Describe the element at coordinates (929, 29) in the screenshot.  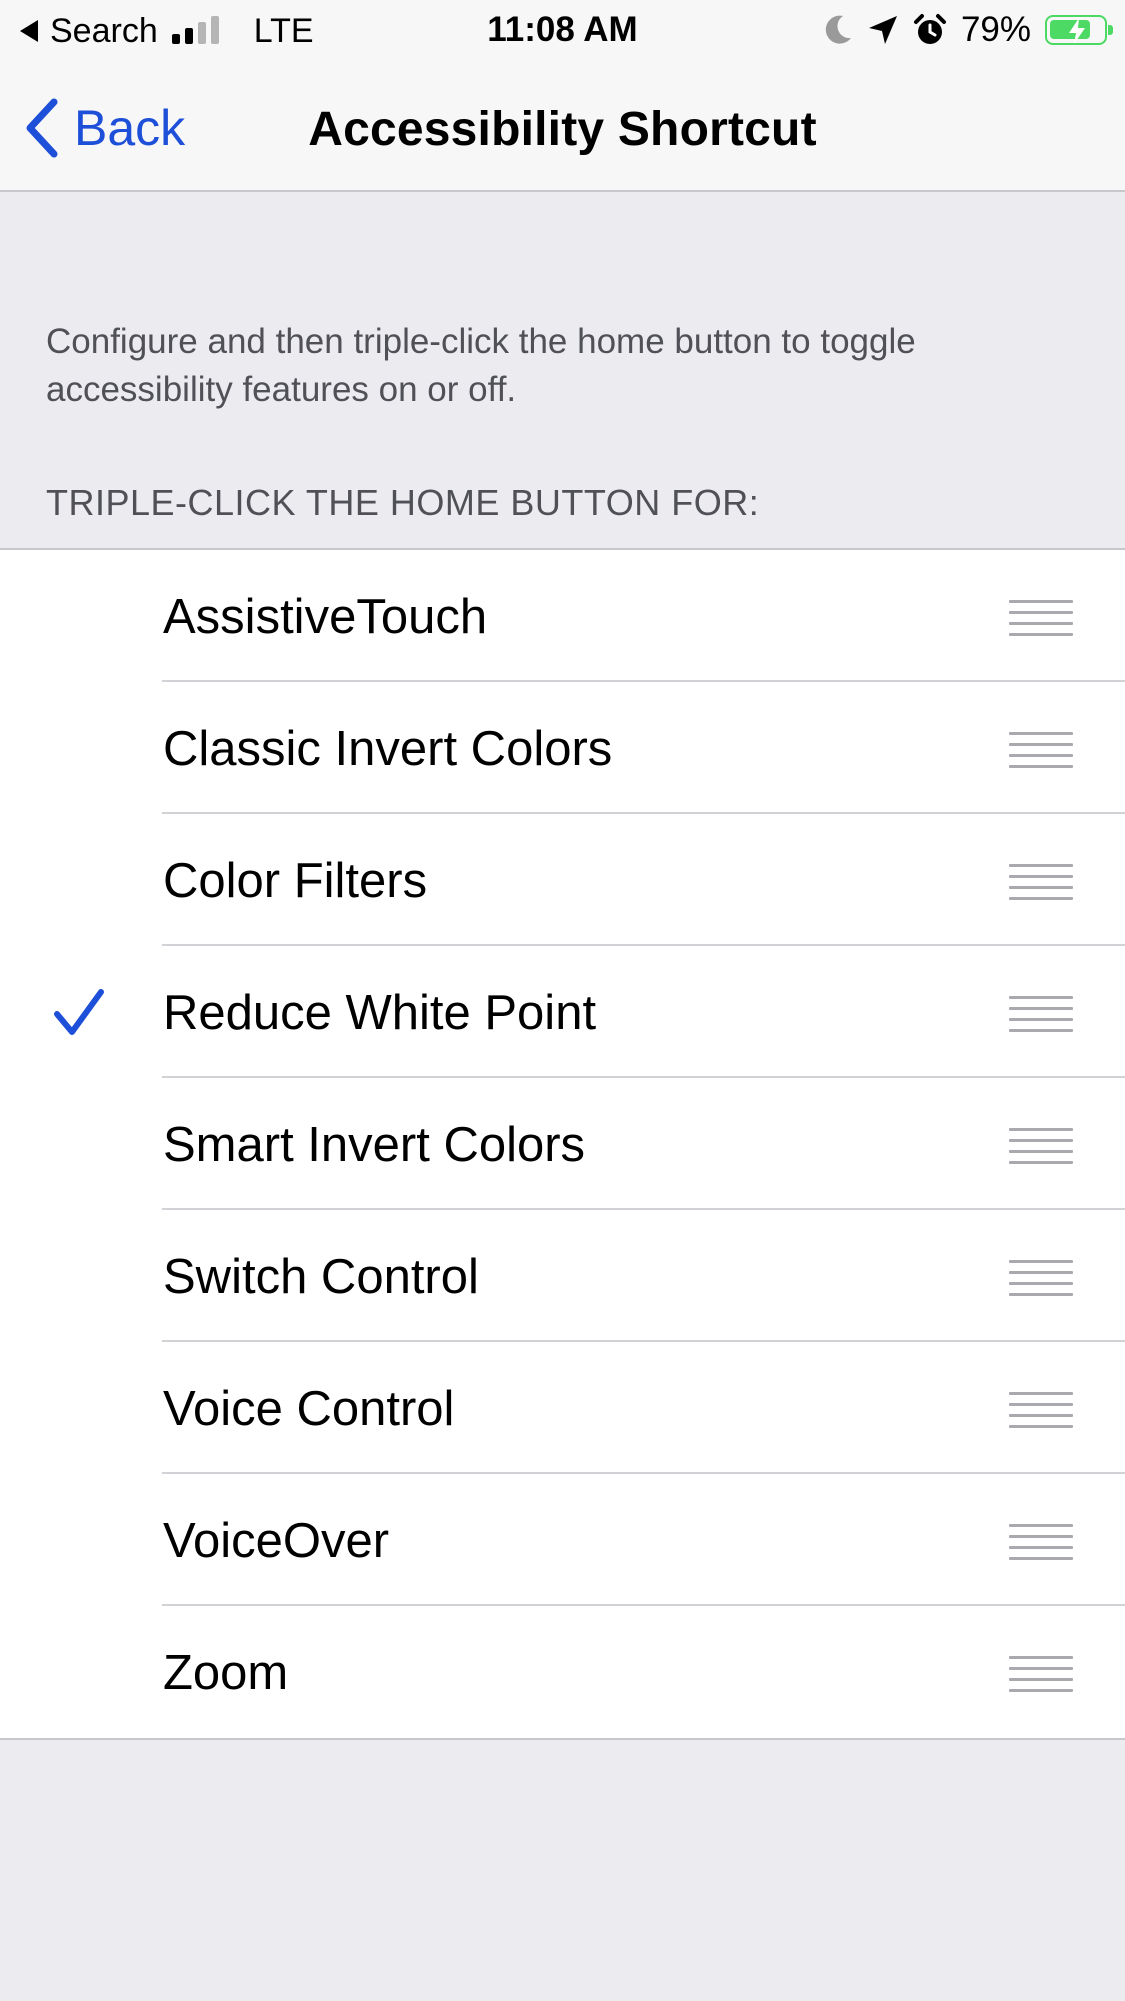
I see `alarm-icon` at that location.